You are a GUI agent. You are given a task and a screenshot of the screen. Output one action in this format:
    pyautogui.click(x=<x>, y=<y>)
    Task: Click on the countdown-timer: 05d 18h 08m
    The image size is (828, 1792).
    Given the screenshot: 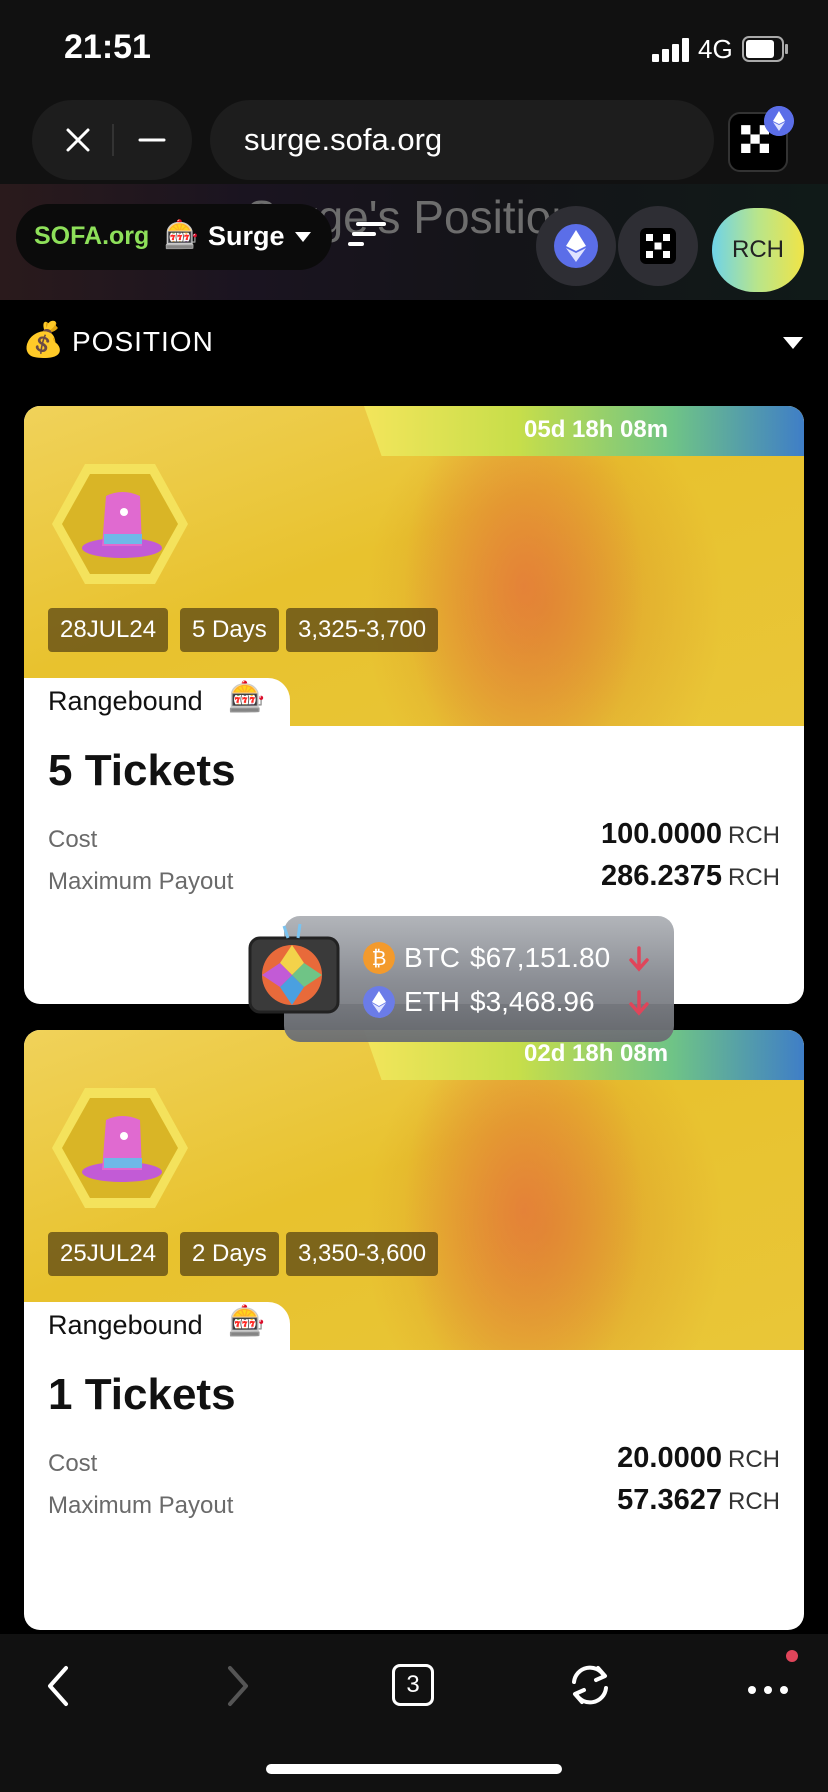 What is the action you would take?
    pyautogui.click(x=596, y=429)
    